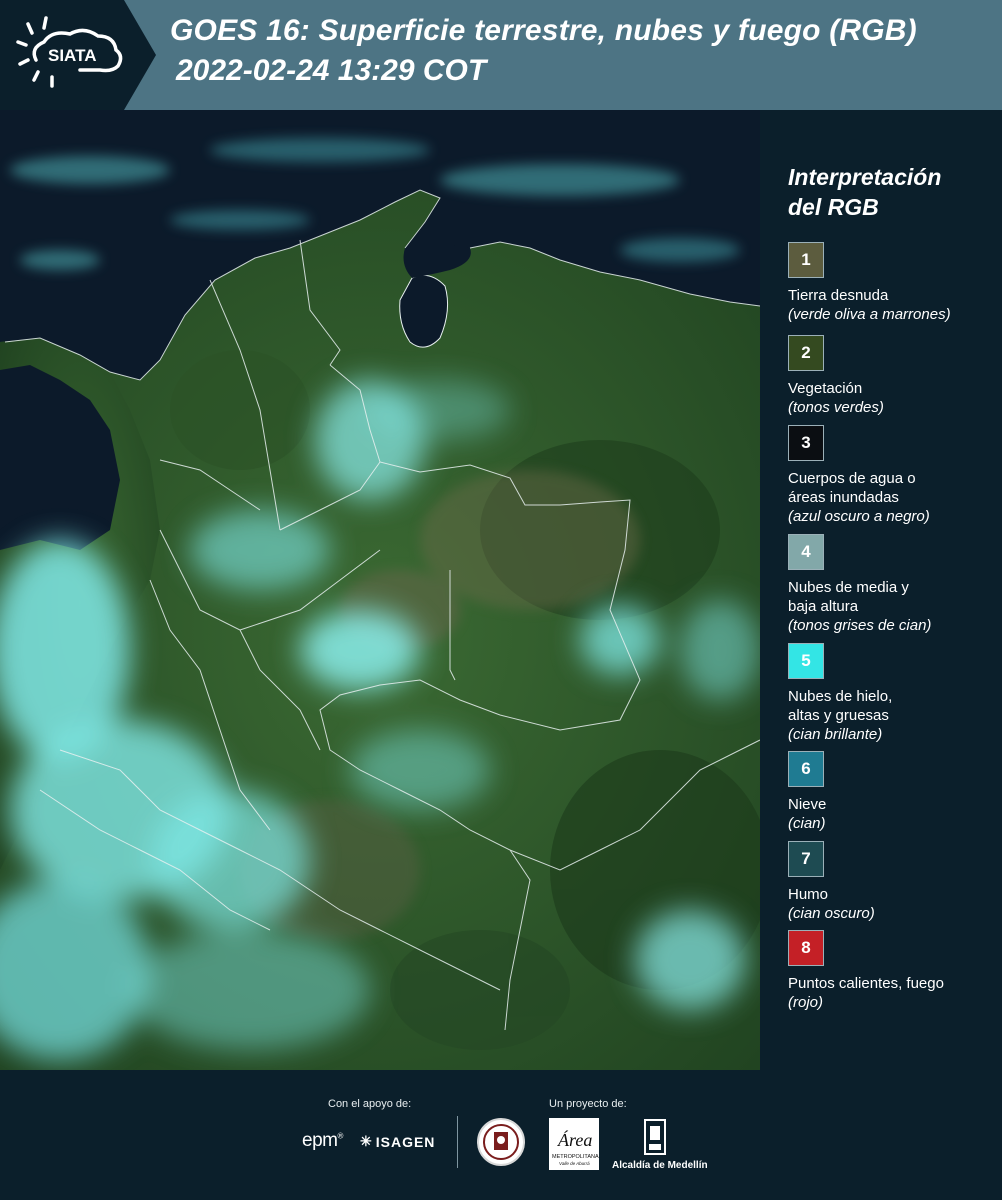 The width and height of the screenshot is (1002, 1200). What do you see at coordinates (808, 894) in the screenshot?
I see `legend-item-label: Humo` at bounding box center [808, 894].